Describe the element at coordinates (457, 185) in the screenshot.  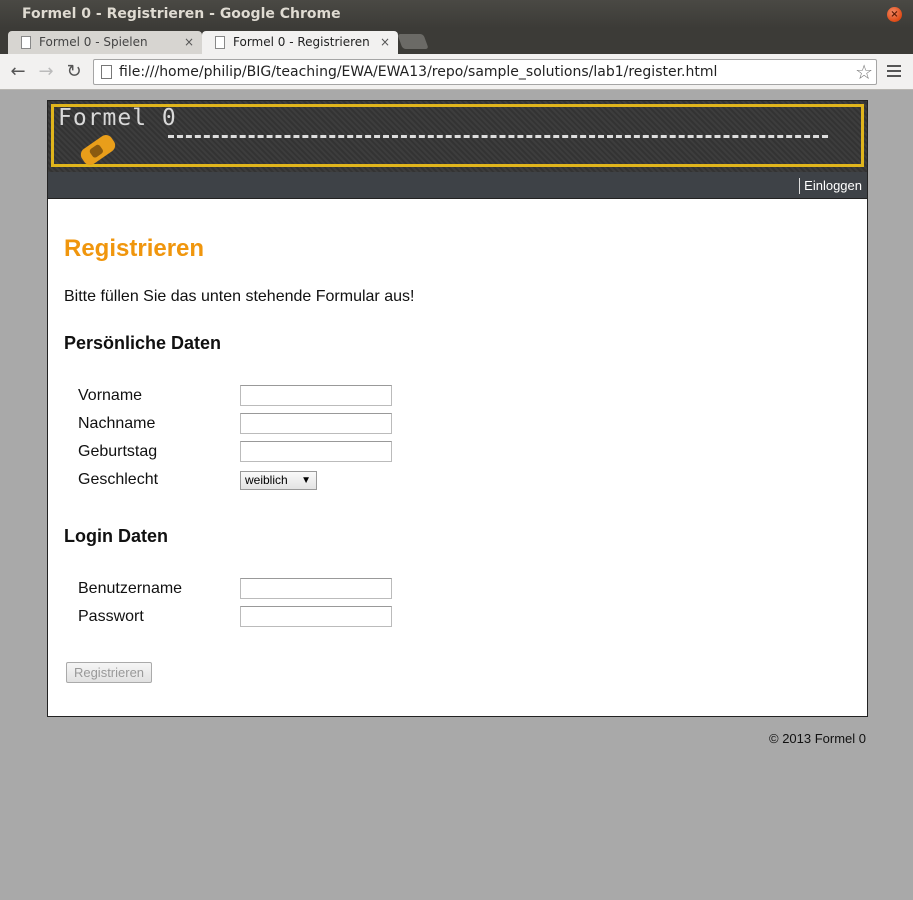
I see `navigation-bar: Einloggen` at that location.